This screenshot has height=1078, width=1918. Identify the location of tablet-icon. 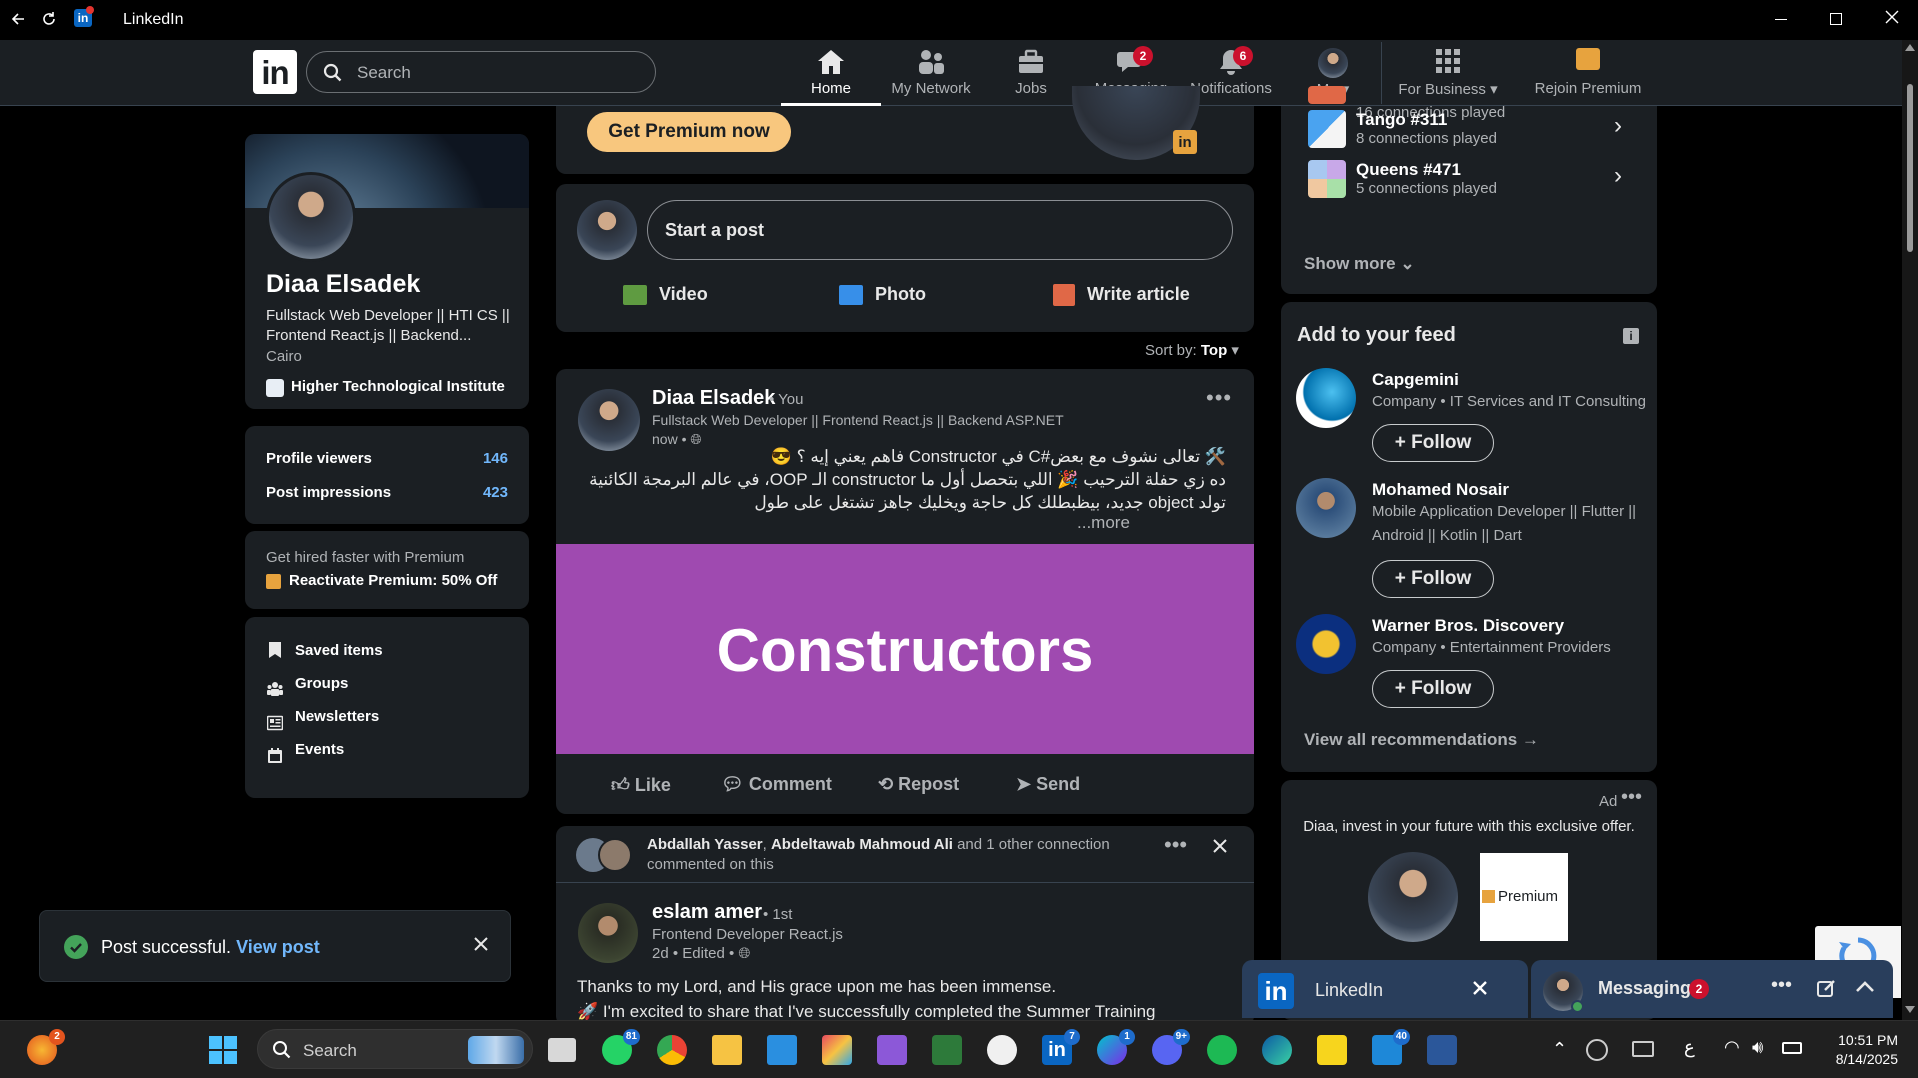
(1643, 1049).